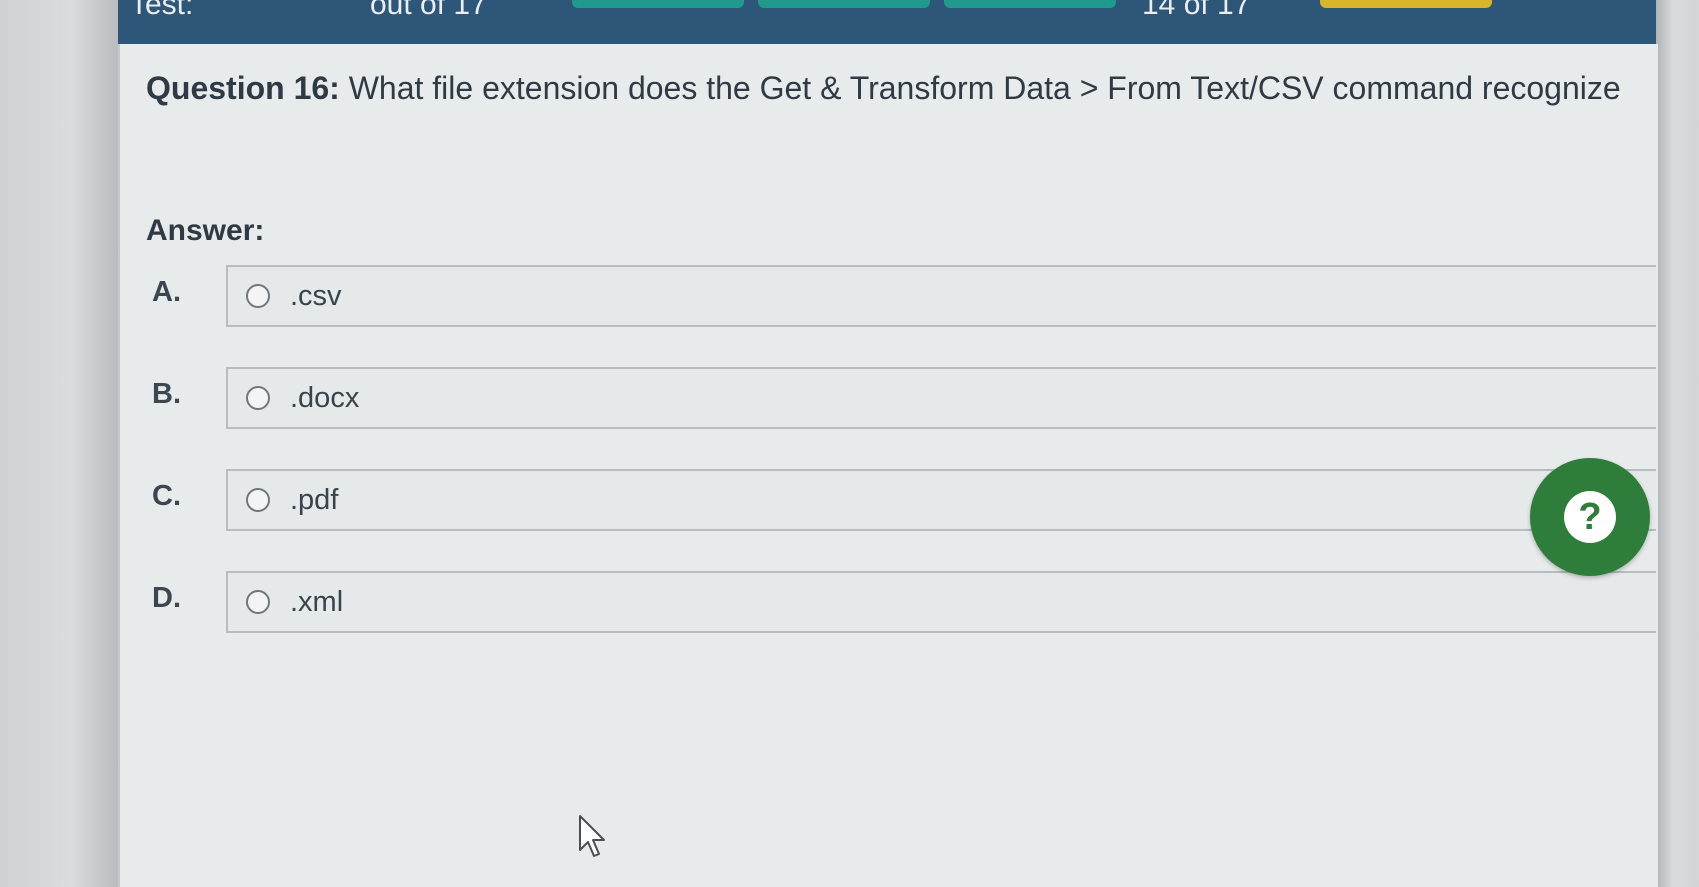 The height and width of the screenshot is (887, 1699). Describe the element at coordinates (243, 88) in the screenshot. I see `question-number: Question 16:` at that location.